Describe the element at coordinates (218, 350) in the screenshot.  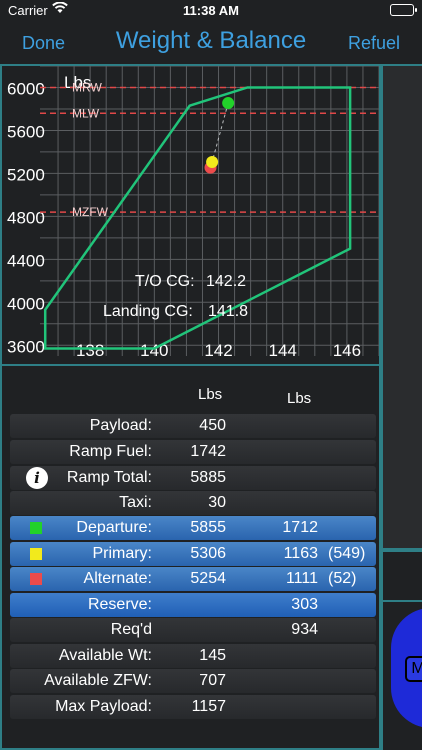
I see `x-tick-label: 142` at that location.